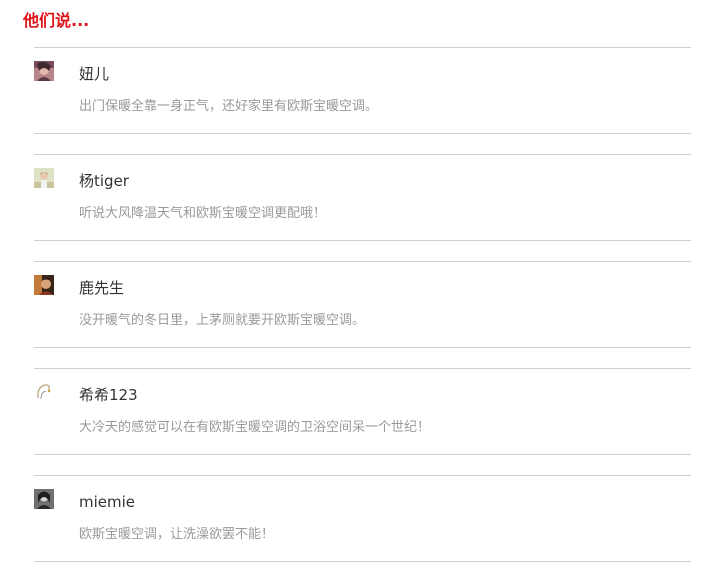 This screenshot has height=582, width=710. Describe the element at coordinates (362, 90) in the screenshot. I see `comment-item: 妞儿 出门保暖全靠一身正气，还好家里有欧斯宝暖空调。` at that location.